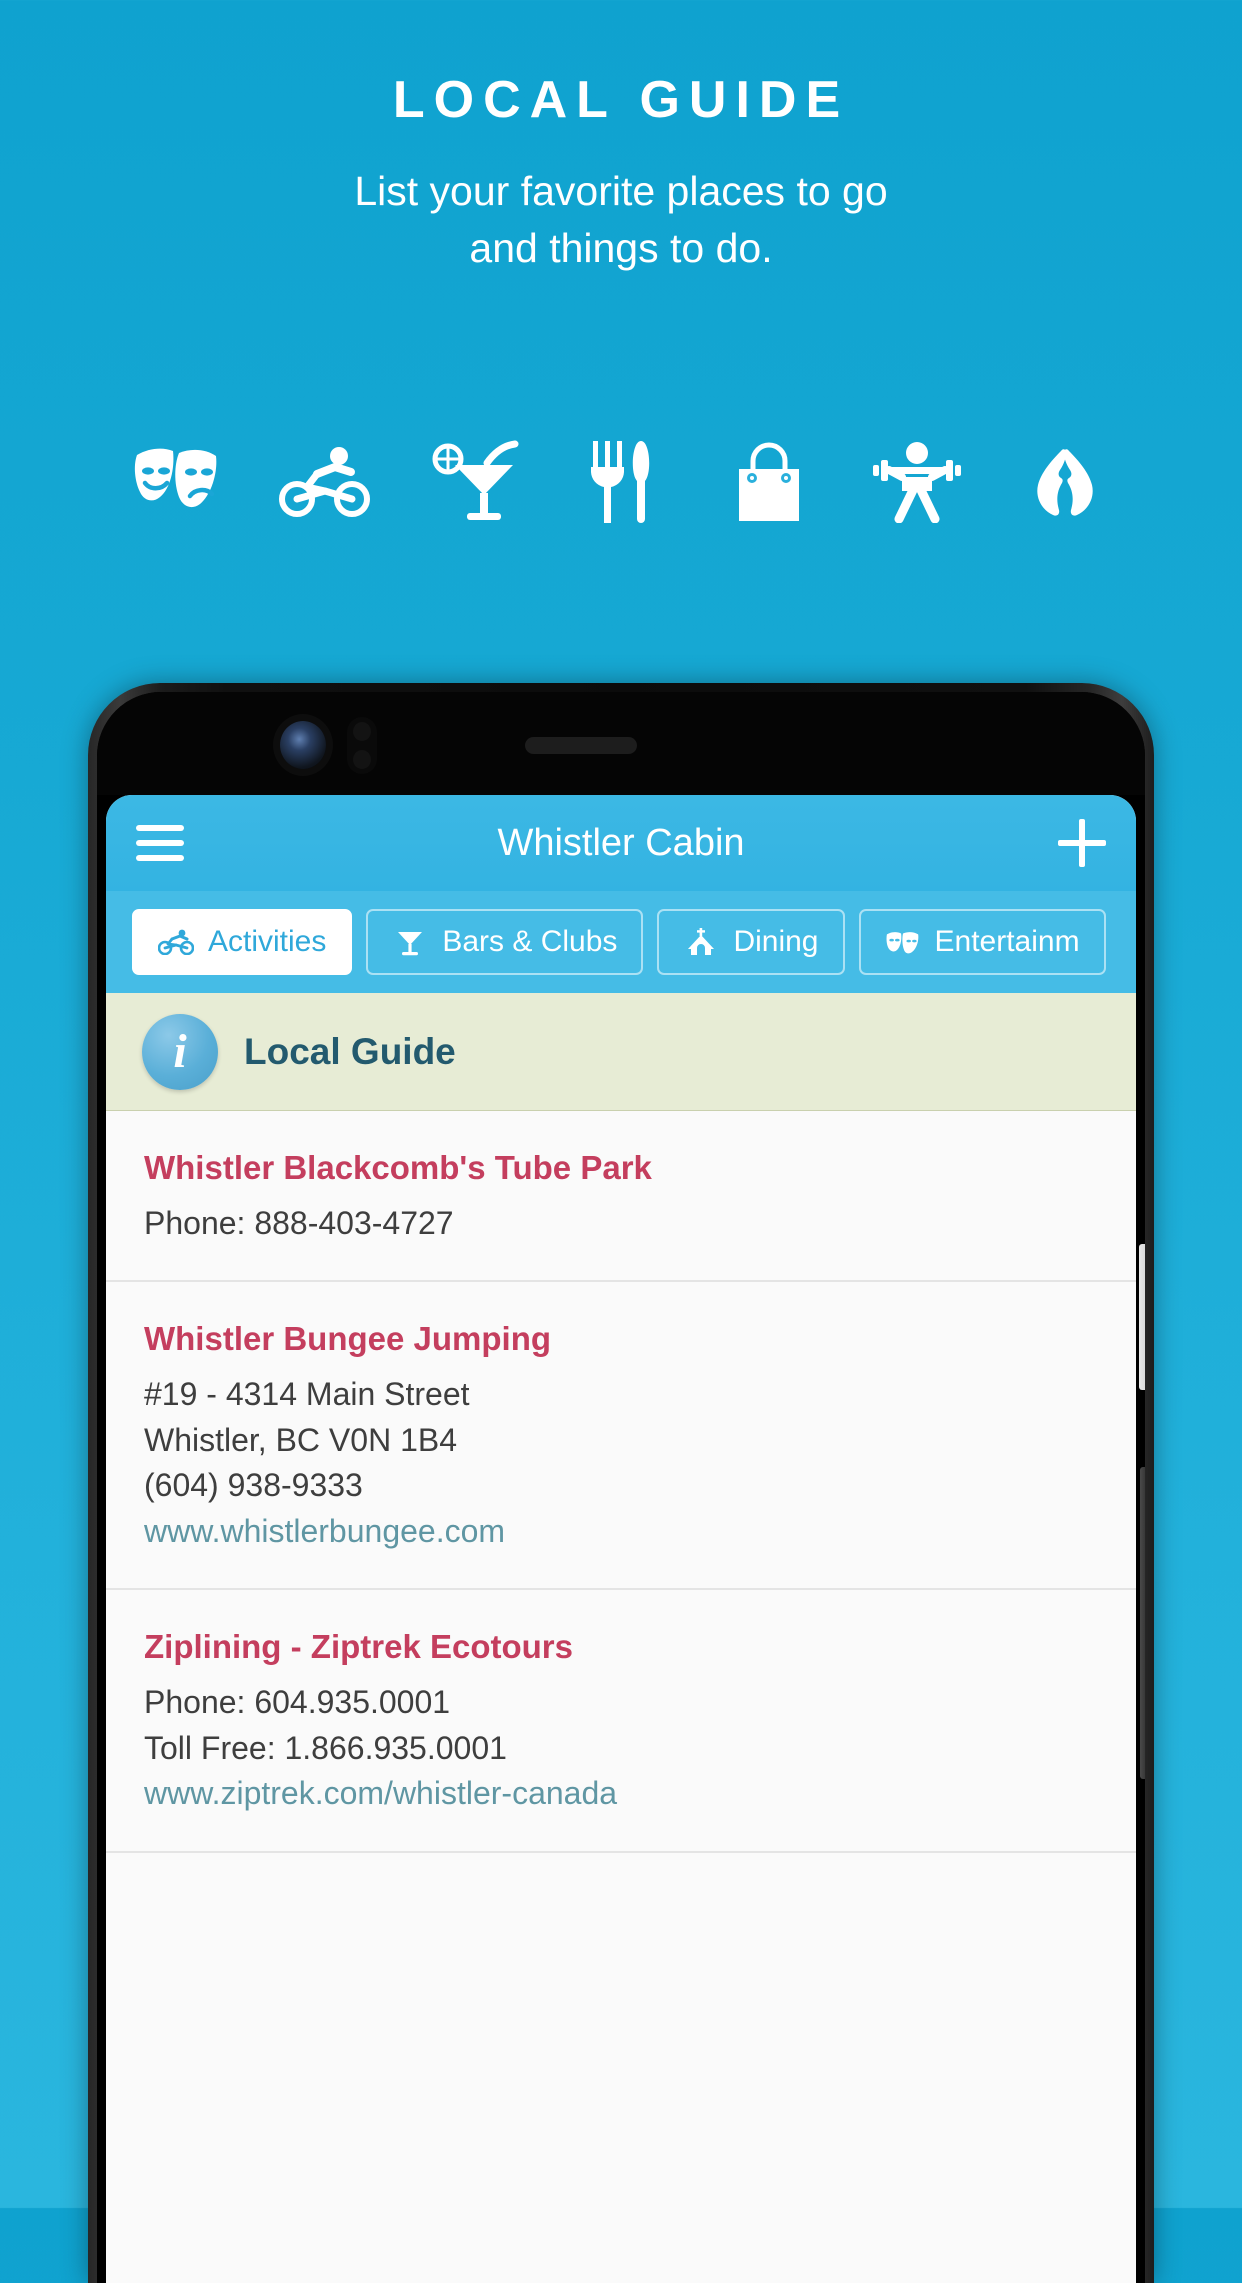 This screenshot has width=1242, height=2283. What do you see at coordinates (398, 1167) in the screenshot?
I see `place-title: Whistler Blackcomb's Tube Park` at bounding box center [398, 1167].